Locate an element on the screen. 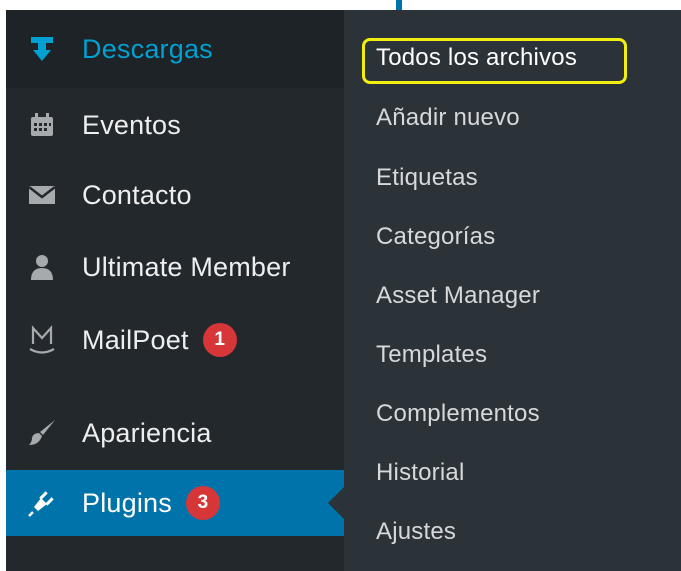  submenu-item-etiquetas: Etiquetas is located at coordinates (427, 178).